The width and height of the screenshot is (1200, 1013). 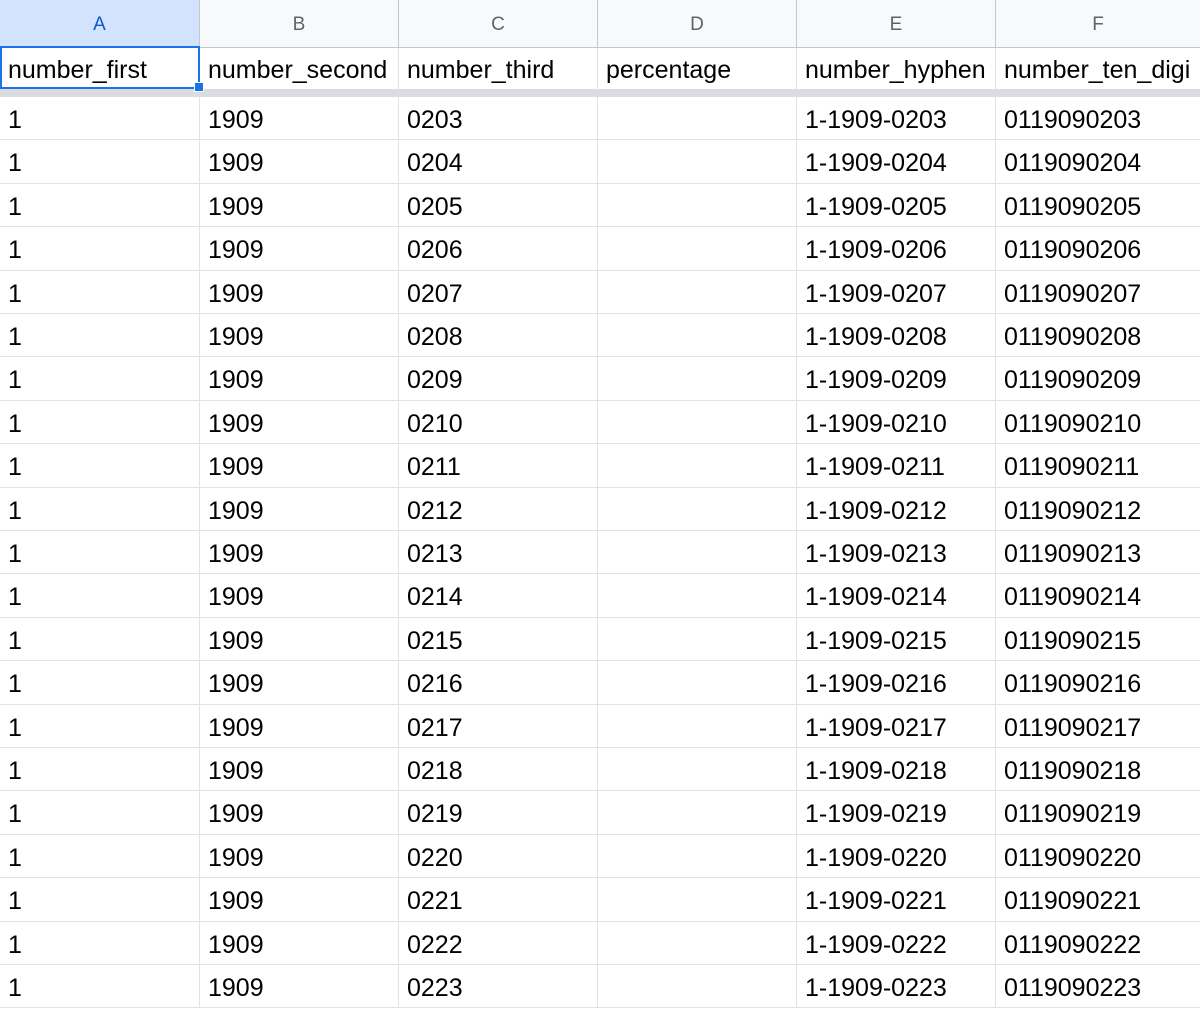 What do you see at coordinates (896, 812) in the screenshot?
I see `cell-number-hyphen: 1-1909-0219` at bounding box center [896, 812].